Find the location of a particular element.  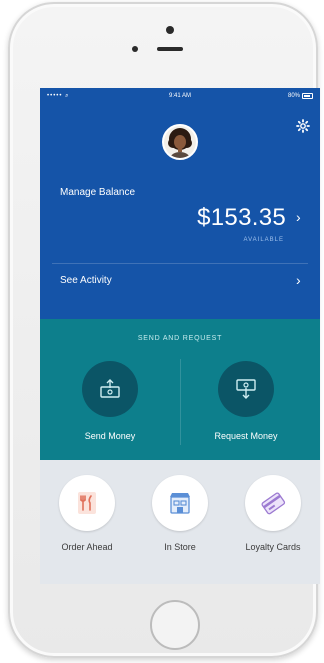

gear-icon is located at coordinates (303, 126).